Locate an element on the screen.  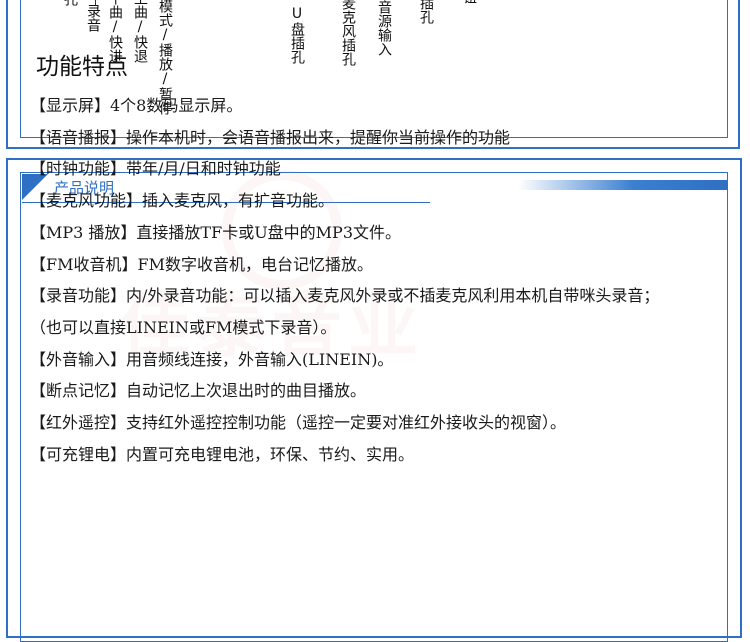
feature-rechargeable-battery: 【可充锂电】内置可充电锂电池，环保、节约、实用。 is located at coordinates (222, 454).